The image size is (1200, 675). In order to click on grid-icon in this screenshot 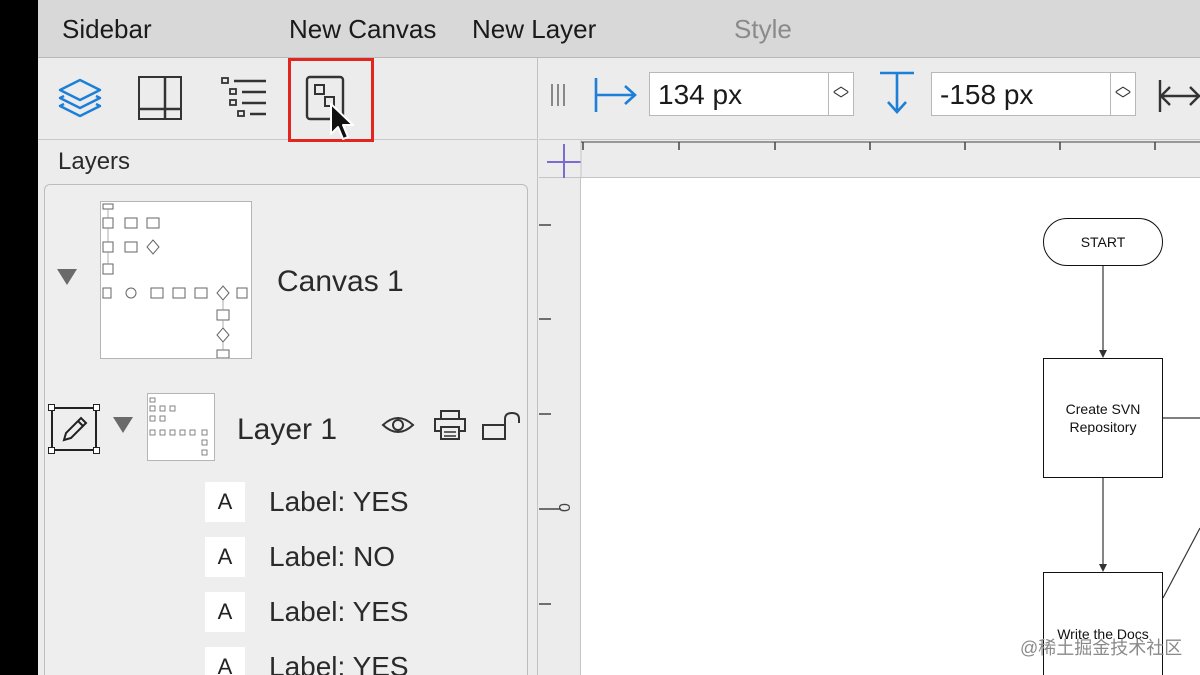, I will do `click(160, 98)`.